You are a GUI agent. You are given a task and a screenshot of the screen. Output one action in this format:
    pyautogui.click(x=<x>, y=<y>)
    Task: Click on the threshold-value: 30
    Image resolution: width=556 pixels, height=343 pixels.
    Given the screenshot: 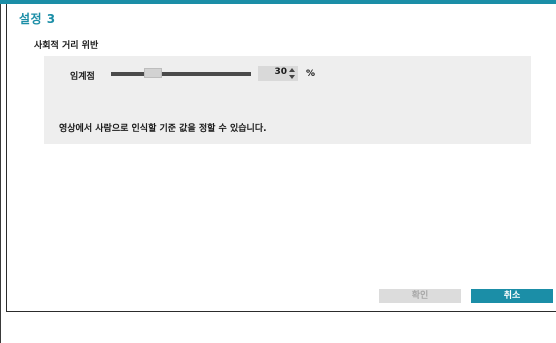 What is the action you would take?
    pyautogui.click(x=280, y=72)
    